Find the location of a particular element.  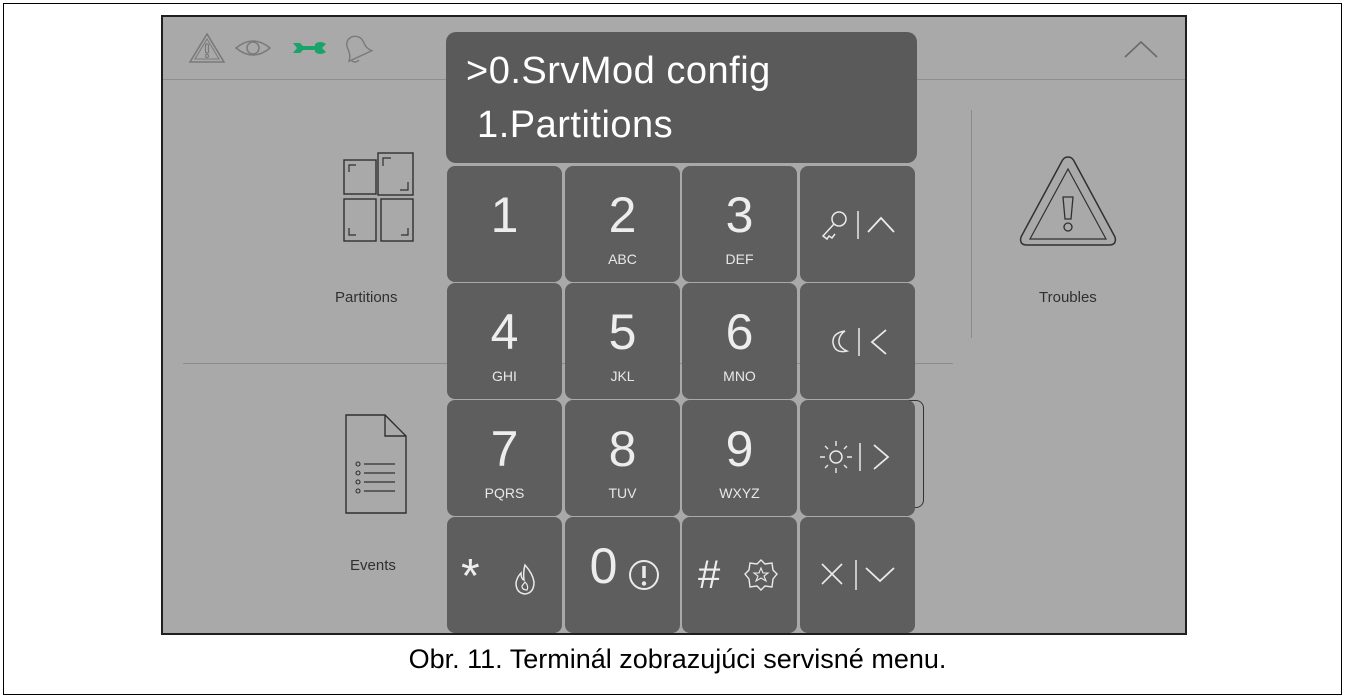

key-hash-symbol: # is located at coordinates (709, 575).